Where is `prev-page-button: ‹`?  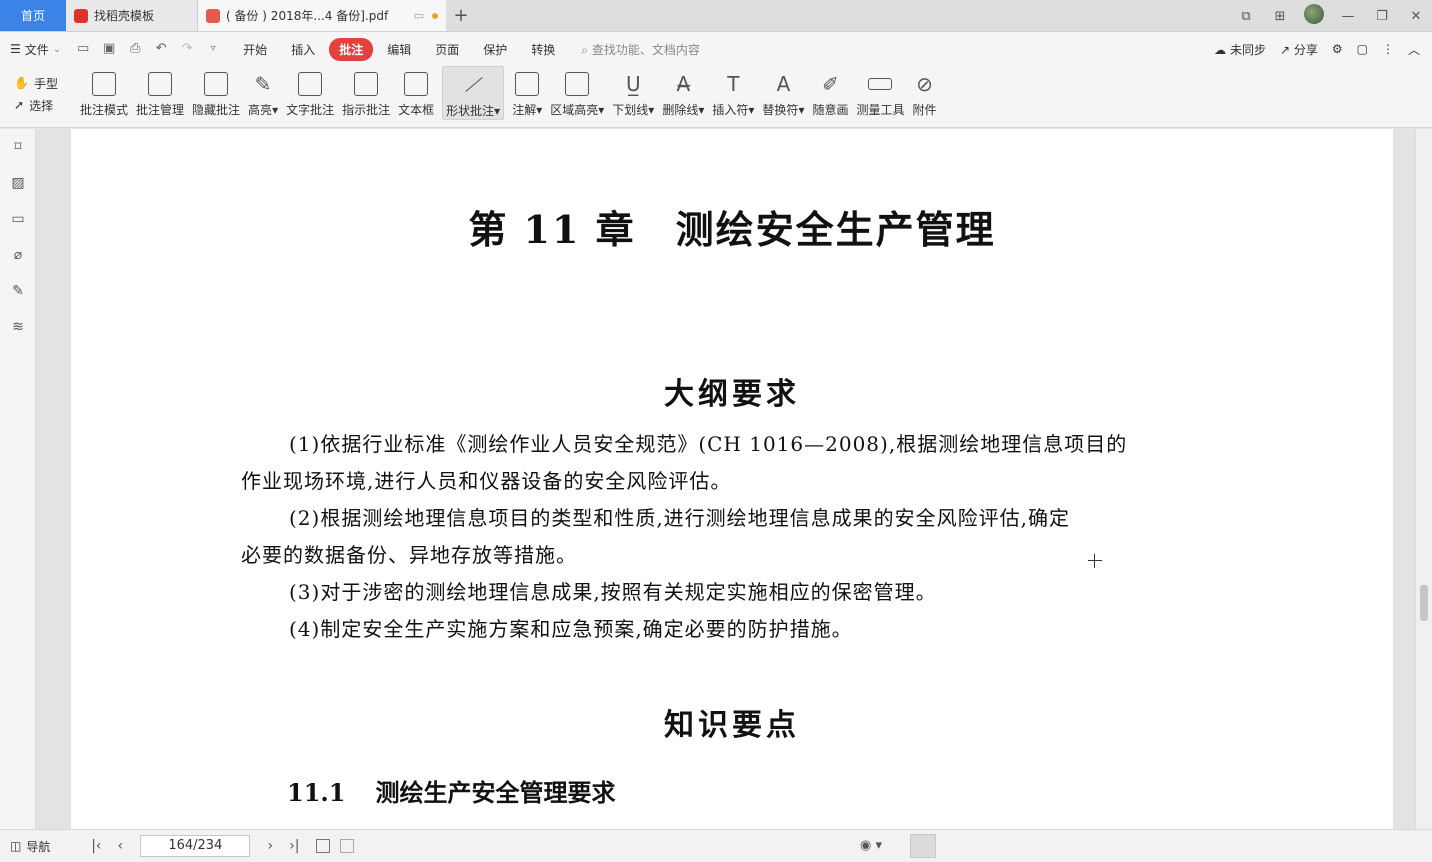
prev-page-button: ‹ is located at coordinates (120, 846).